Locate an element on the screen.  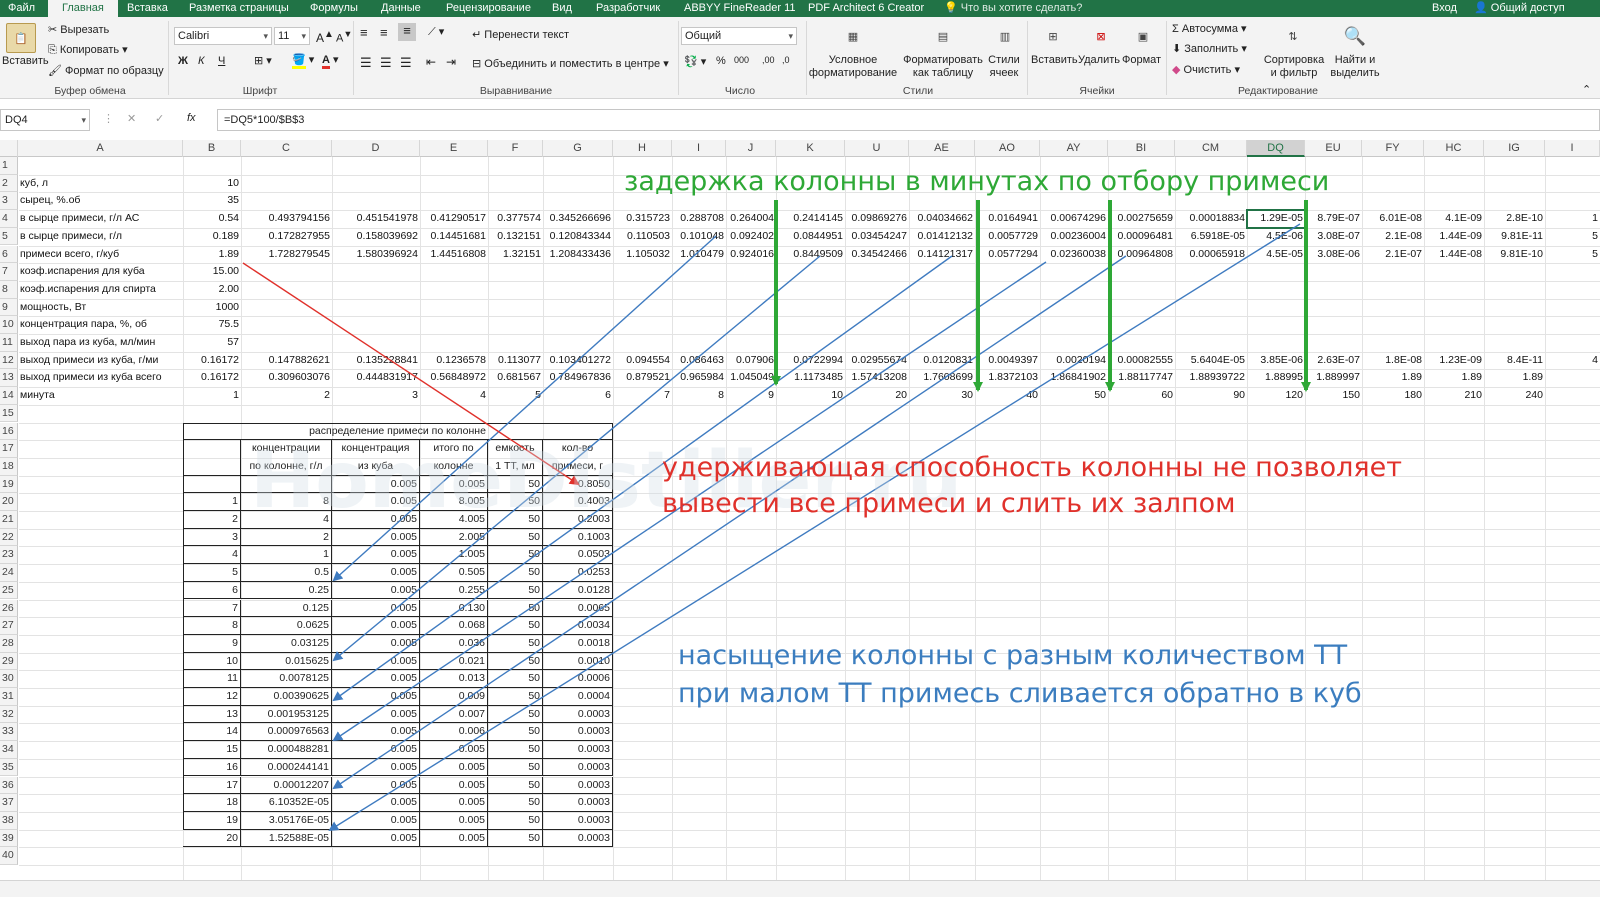
value-cell: 3.08E-07 is located at coordinates (1332, 237).